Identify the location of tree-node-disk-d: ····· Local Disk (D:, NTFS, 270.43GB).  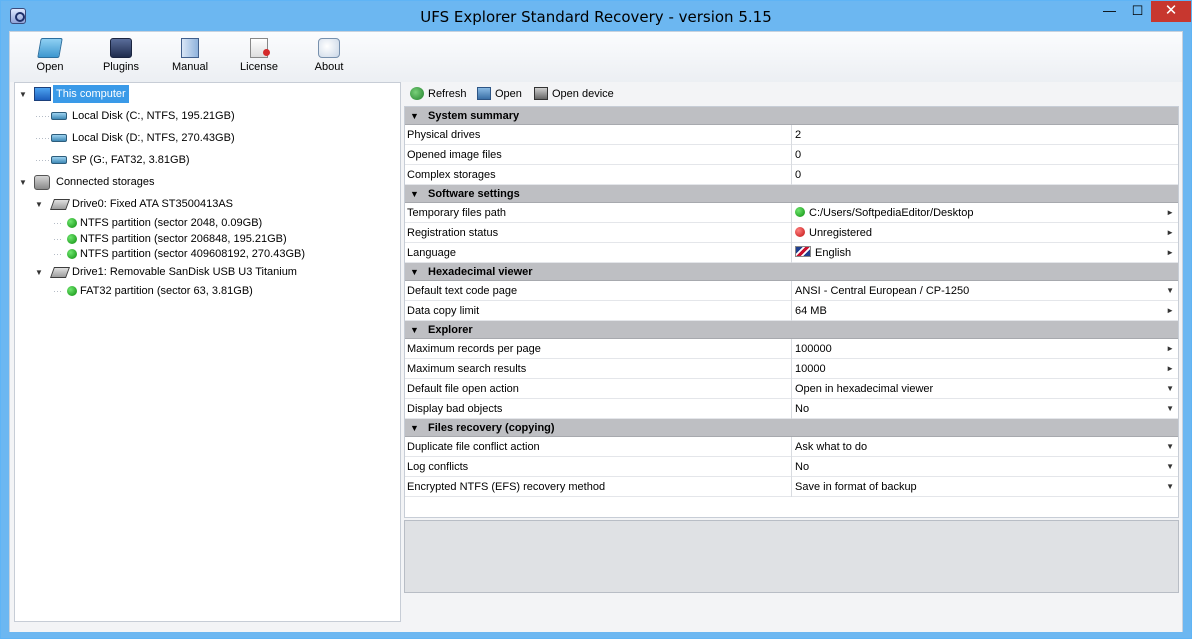
(205, 138).